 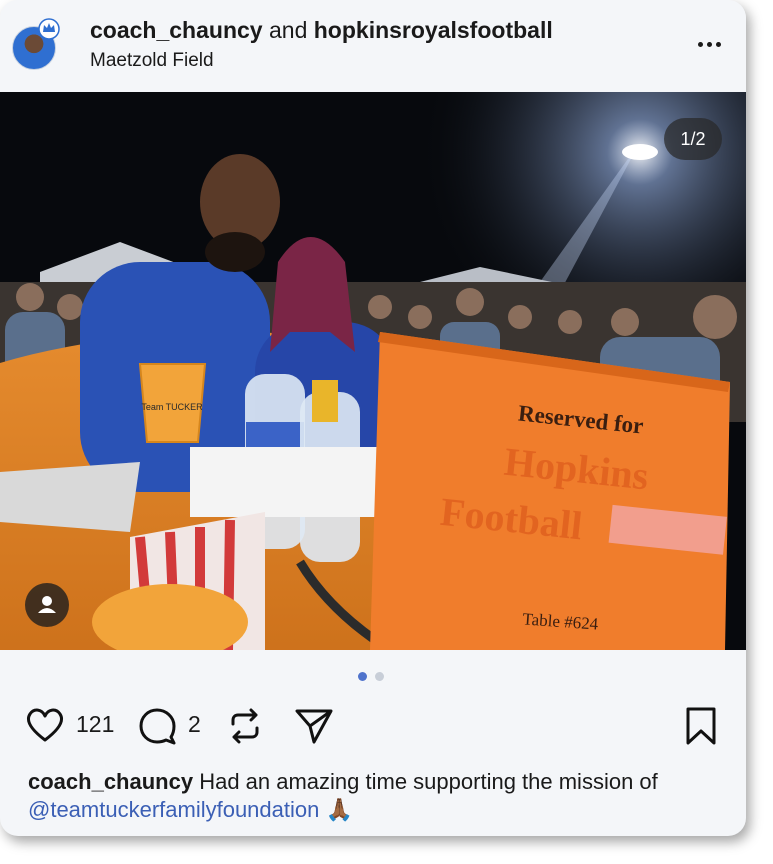 What do you see at coordinates (693, 139) in the screenshot?
I see `image-counter: 1/2` at bounding box center [693, 139].